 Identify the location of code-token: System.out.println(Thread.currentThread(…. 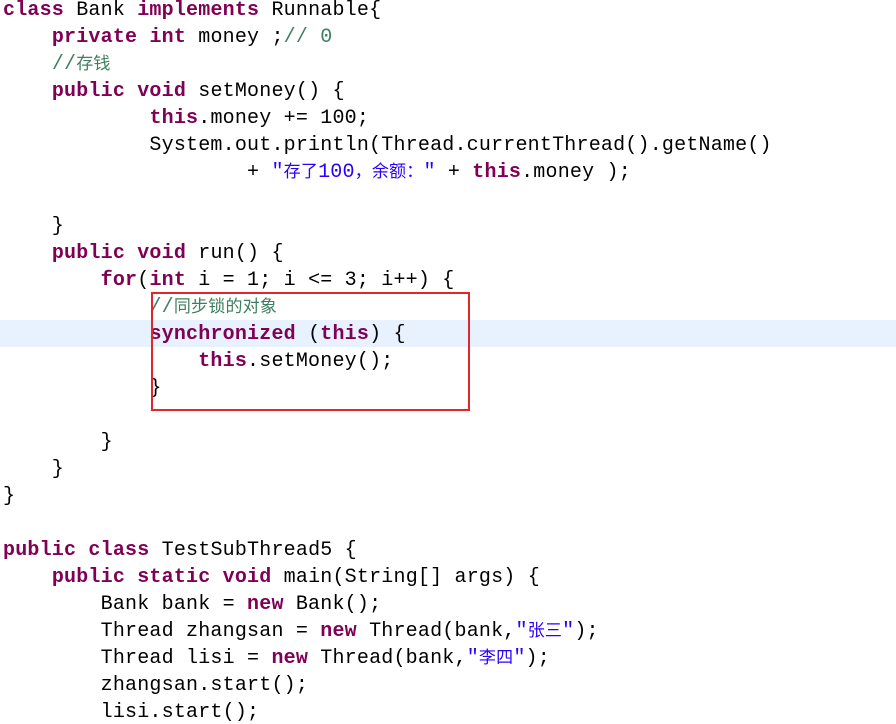
(387, 145).